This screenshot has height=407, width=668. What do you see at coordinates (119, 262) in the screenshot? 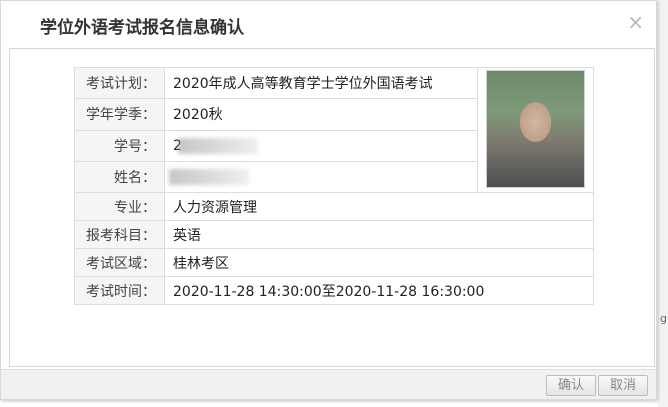
I see `exam-area-label: 考试区域：` at bounding box center [119, 262].